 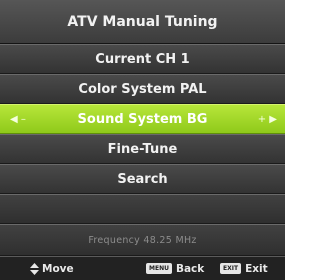 I want to click on menu-item-label: Sound System BG, so click(x=142, y=119).